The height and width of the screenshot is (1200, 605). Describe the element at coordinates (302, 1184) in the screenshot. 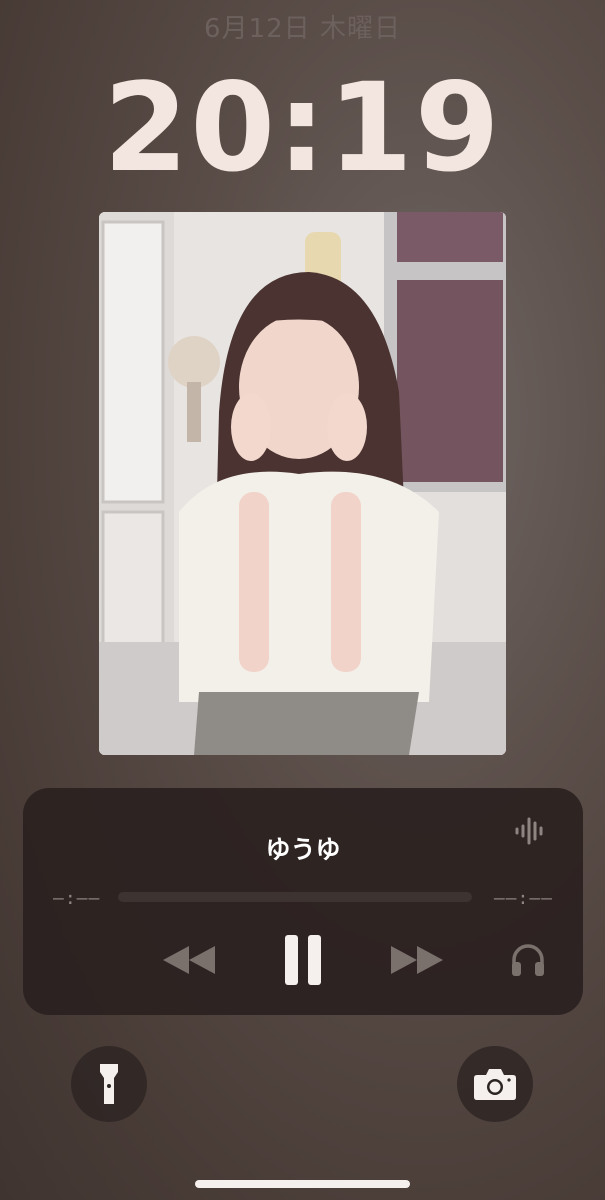

I see `home-indicator` at that location.